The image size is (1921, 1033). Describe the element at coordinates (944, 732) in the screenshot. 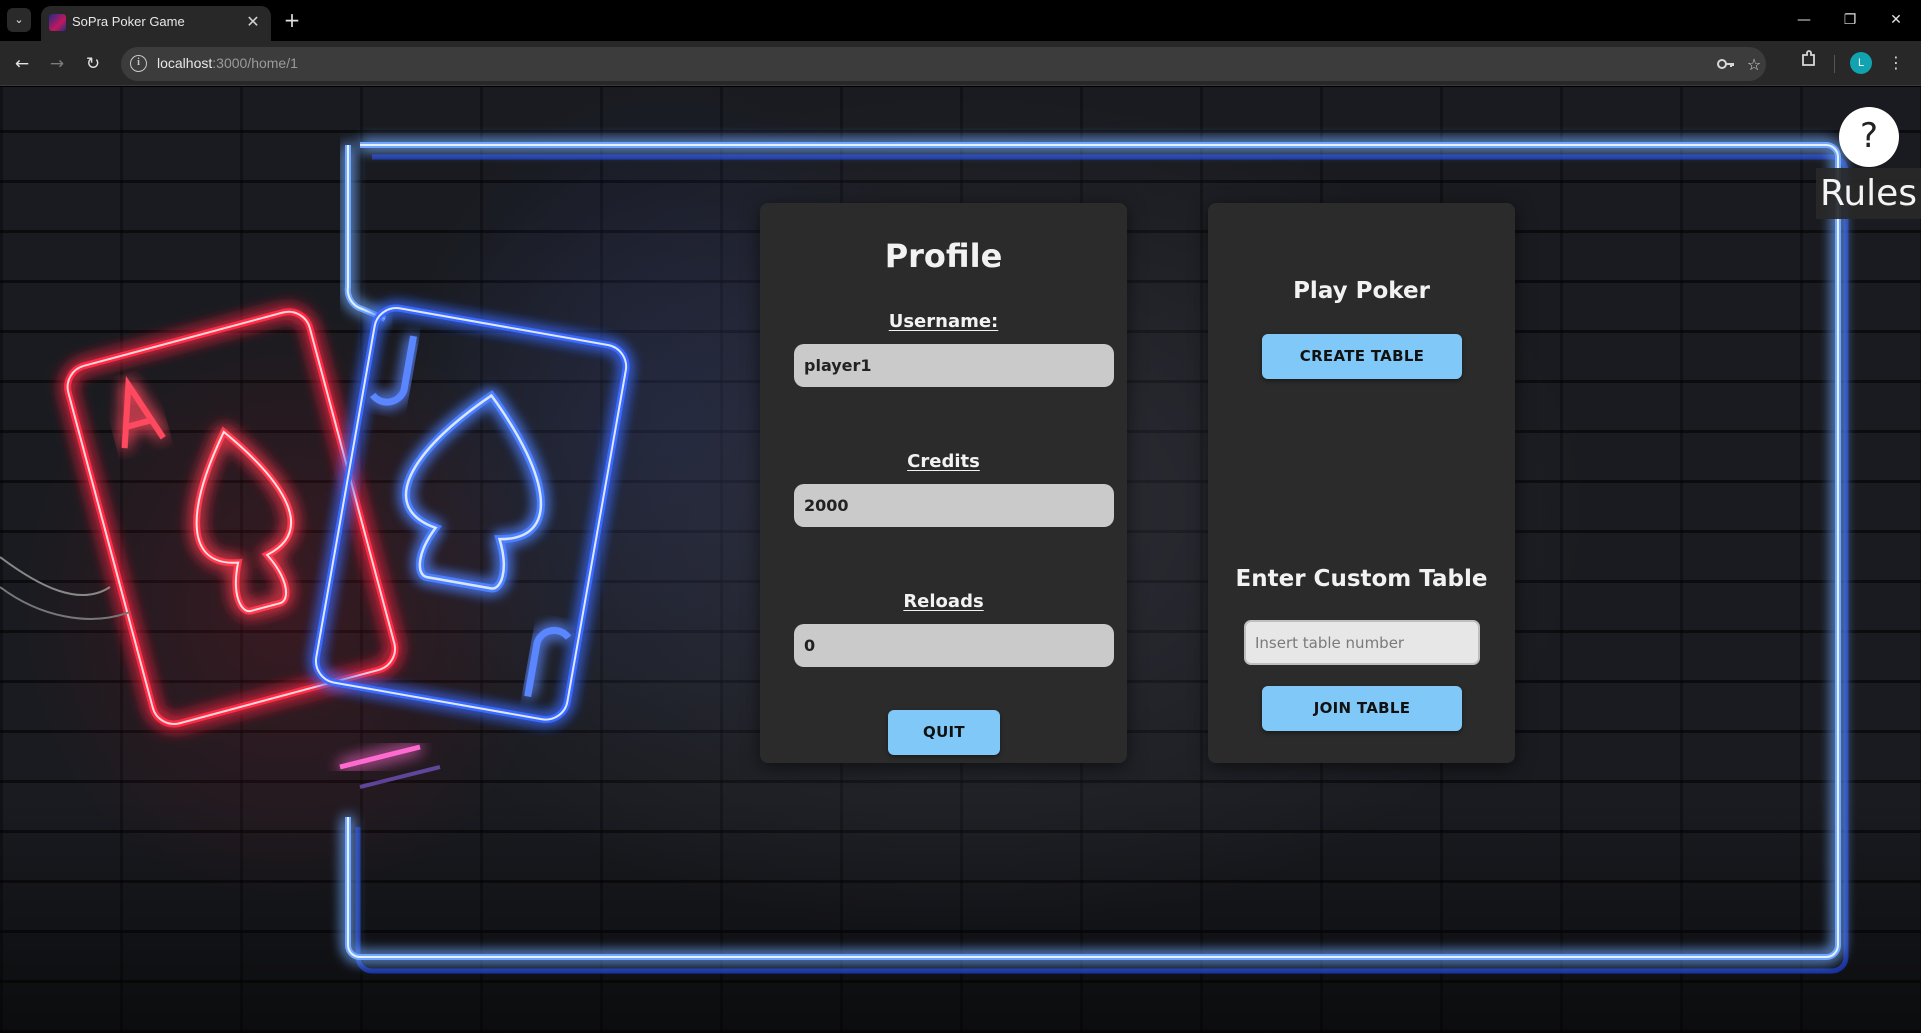

I see `quit-button: QUIT` at that location.